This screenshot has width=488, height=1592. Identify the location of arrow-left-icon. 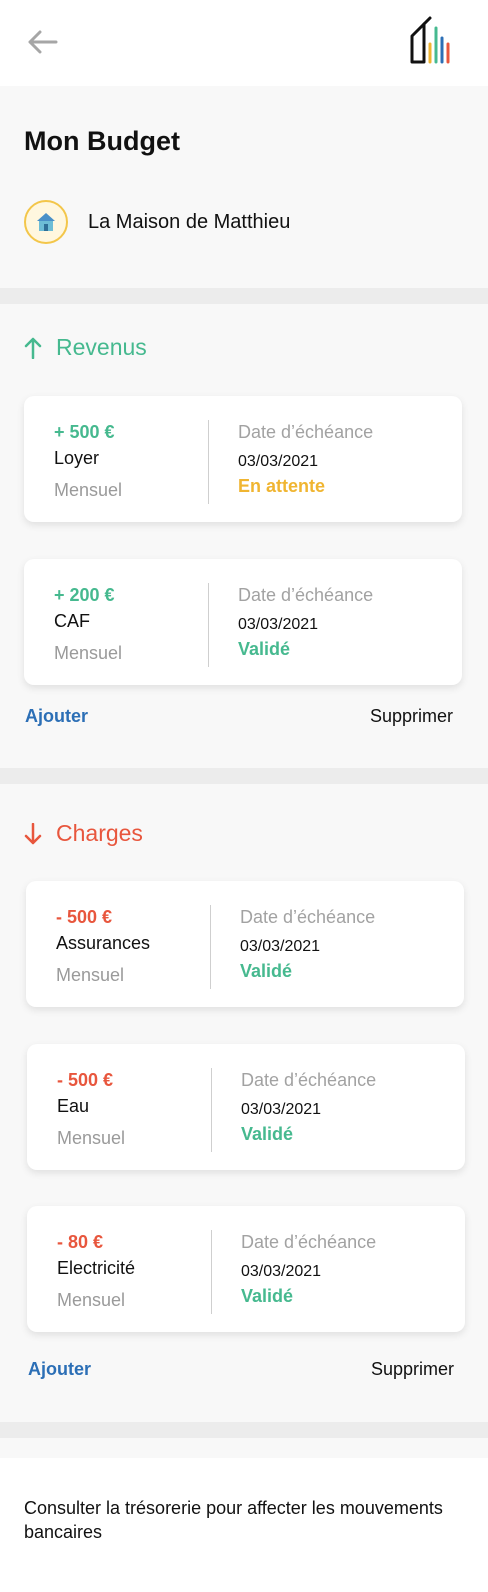
(43, 42).